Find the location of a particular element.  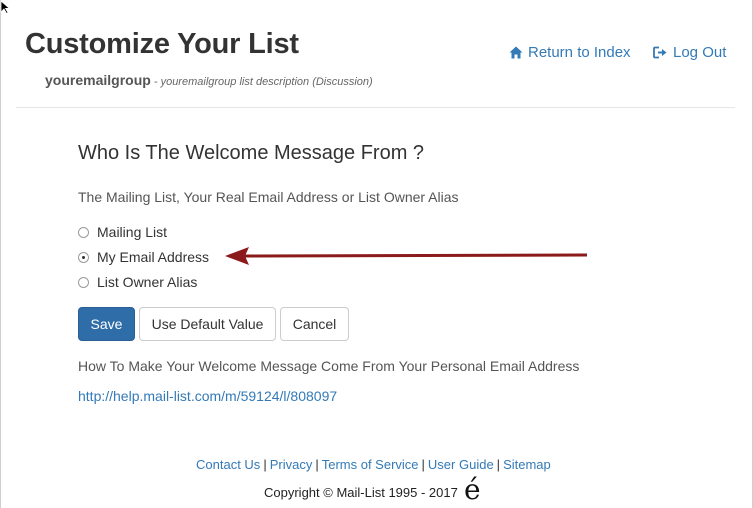

option-label: Mailing List is located at coordinates (132, 232).